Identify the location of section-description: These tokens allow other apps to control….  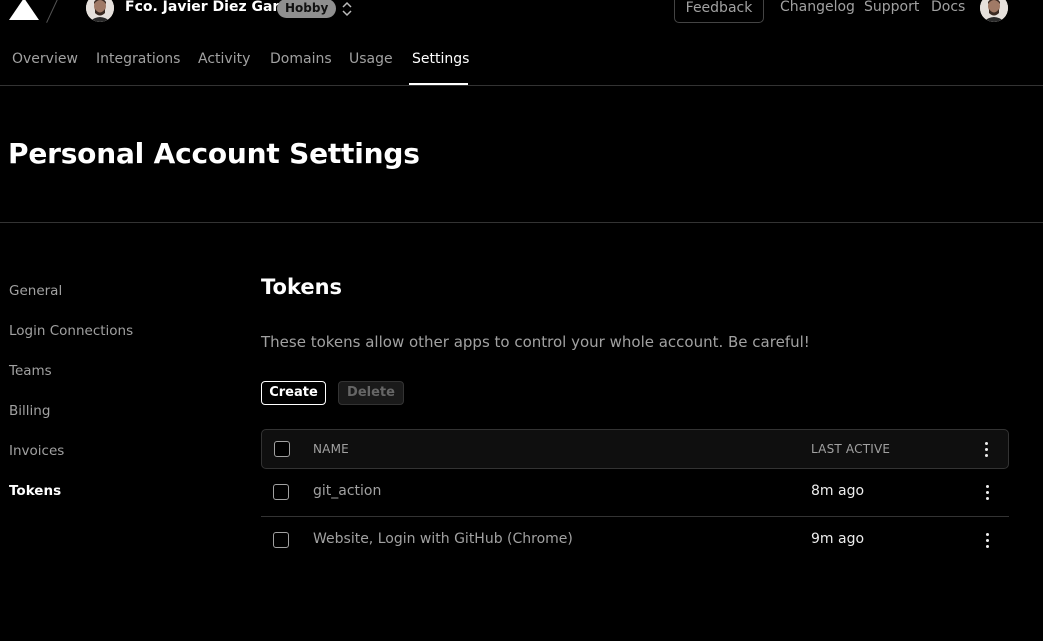
(535, 342).